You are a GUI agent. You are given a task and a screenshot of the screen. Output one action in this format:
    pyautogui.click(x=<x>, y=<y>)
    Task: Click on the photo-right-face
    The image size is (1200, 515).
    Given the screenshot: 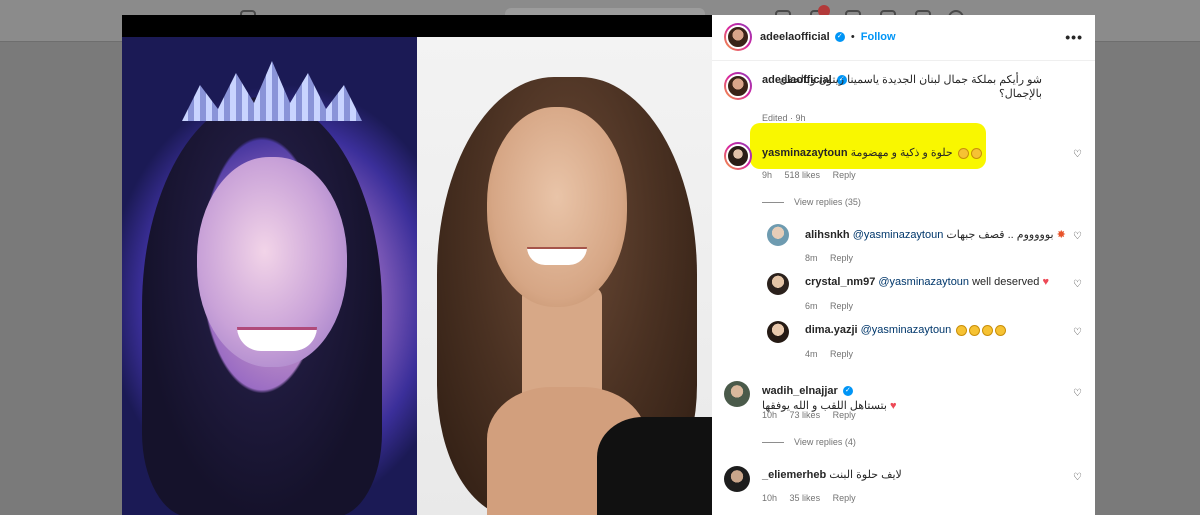 What is the action you would take?
    pyautogui.click(x=557, y=207)
    